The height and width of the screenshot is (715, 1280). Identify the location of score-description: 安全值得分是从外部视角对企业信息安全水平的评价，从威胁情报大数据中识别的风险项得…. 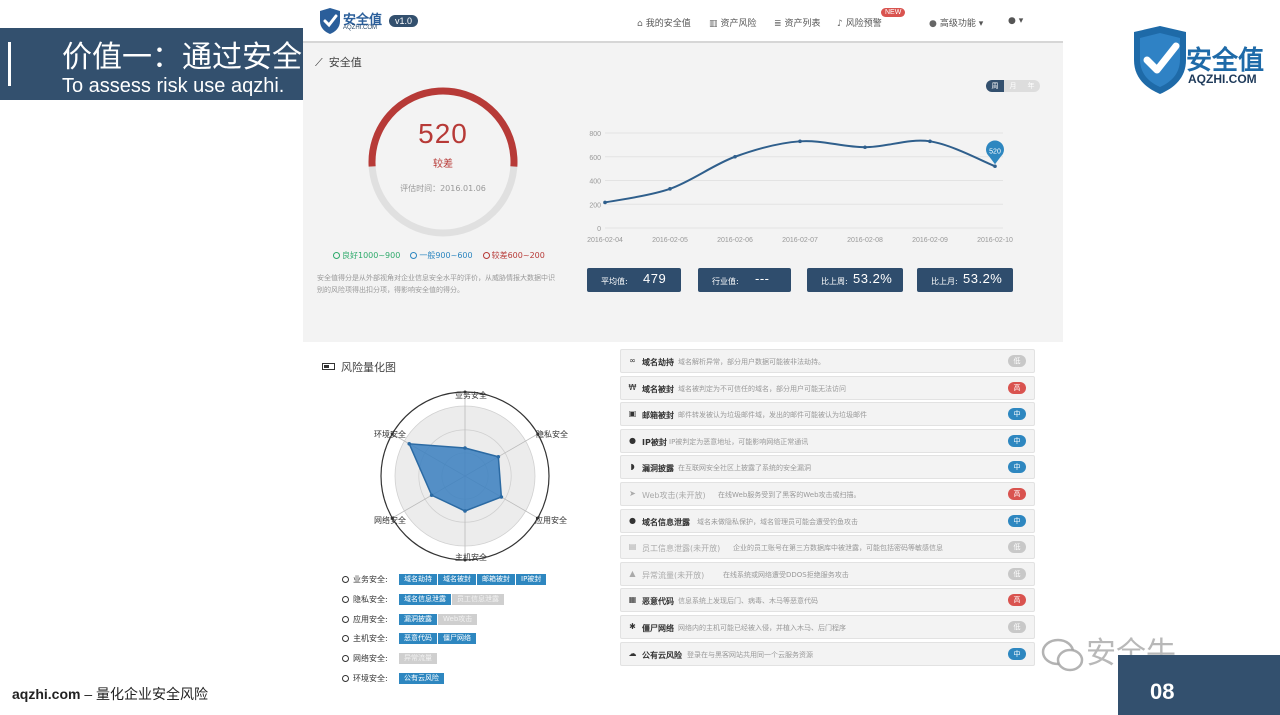
(436, 284).